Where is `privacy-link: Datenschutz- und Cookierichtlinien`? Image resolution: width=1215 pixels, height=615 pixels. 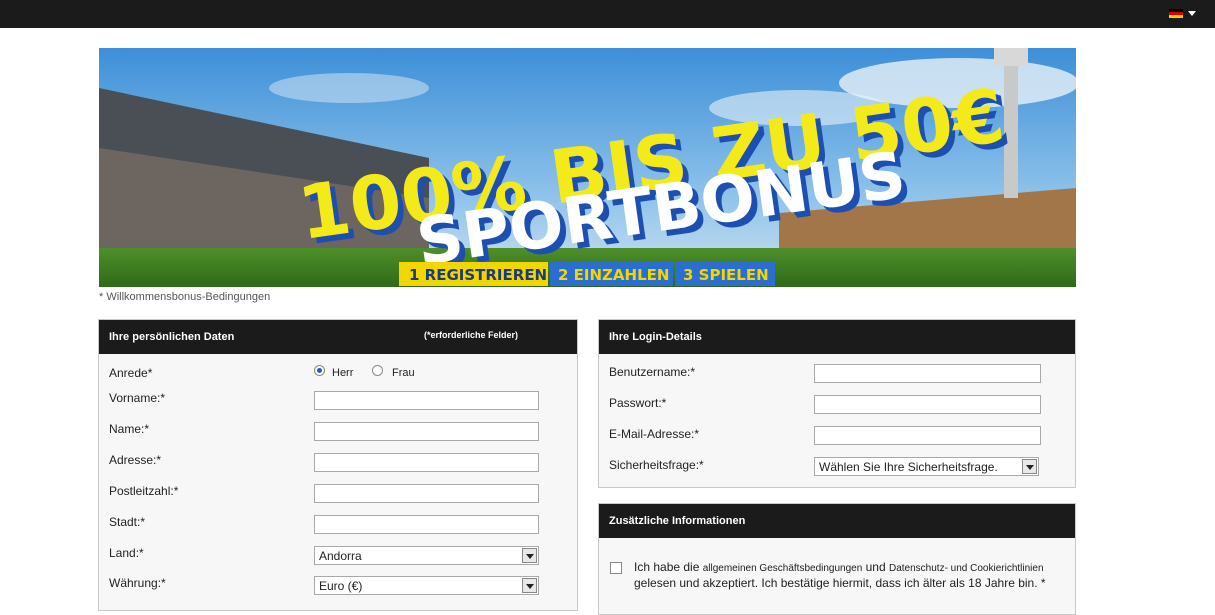
privacy-link: Datenschutz- und Cookierichtlinien is located at coordinates (966, 568).